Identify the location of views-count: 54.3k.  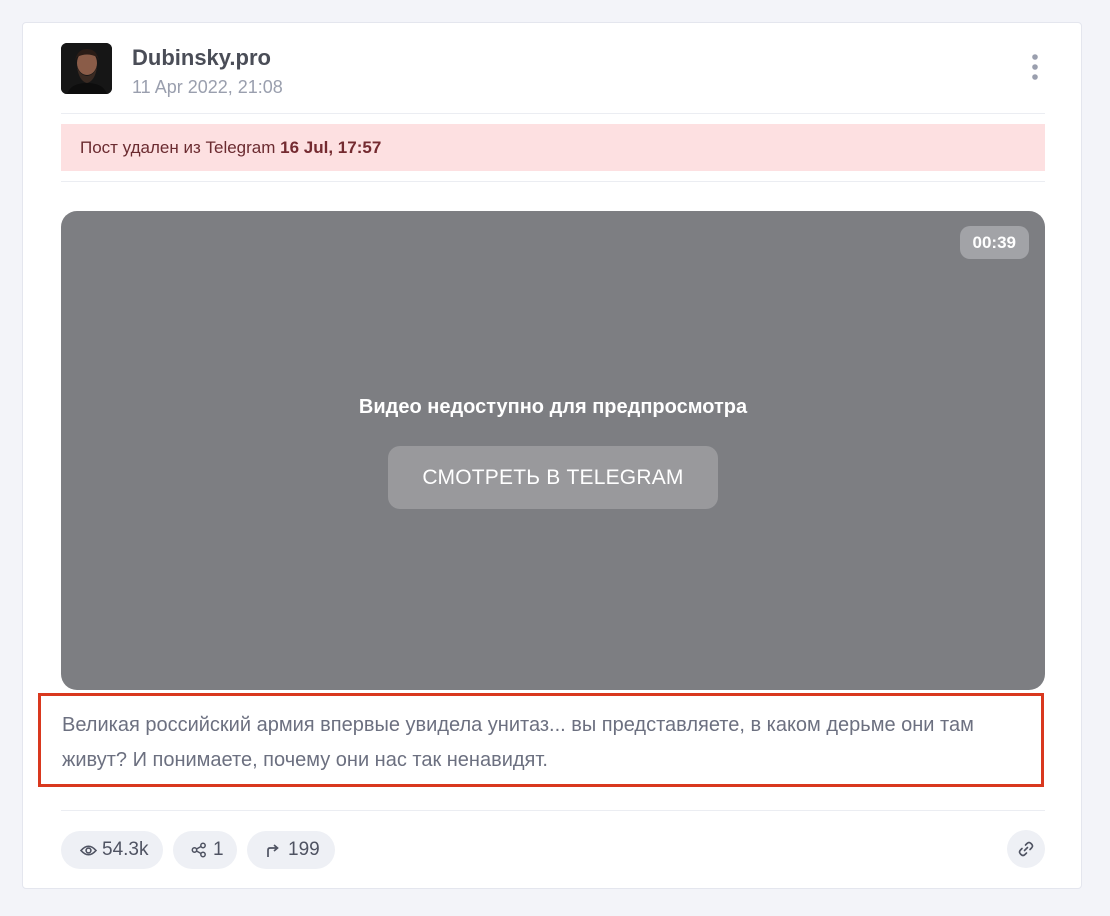
(125, 849).